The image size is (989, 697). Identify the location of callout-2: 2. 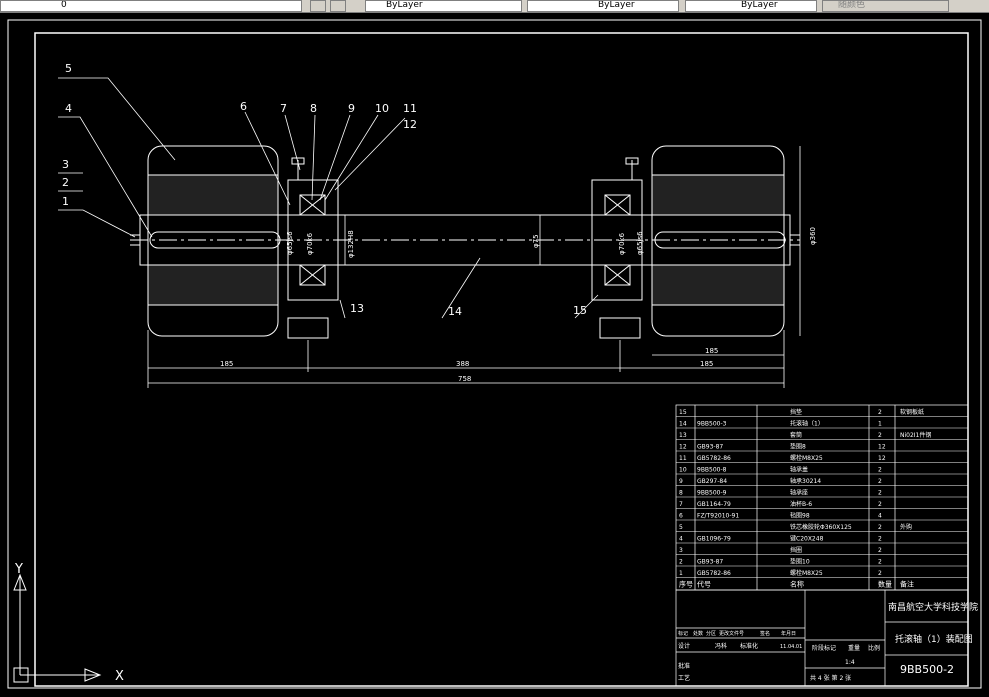
(65, 182).